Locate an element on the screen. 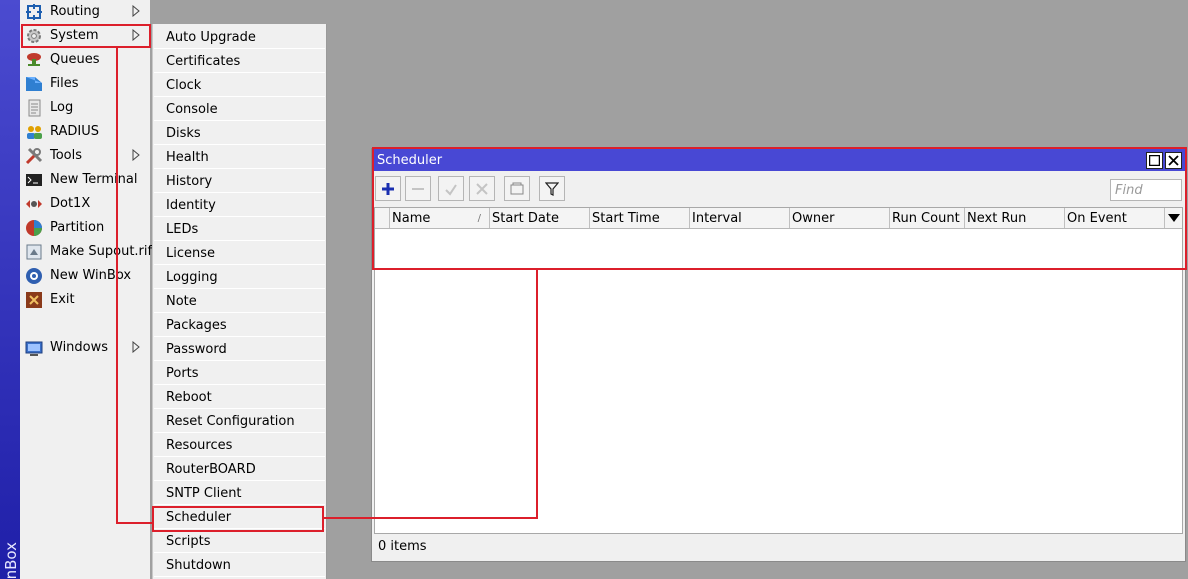  submenu-item-console: Console is located at coordinates (239, 109).